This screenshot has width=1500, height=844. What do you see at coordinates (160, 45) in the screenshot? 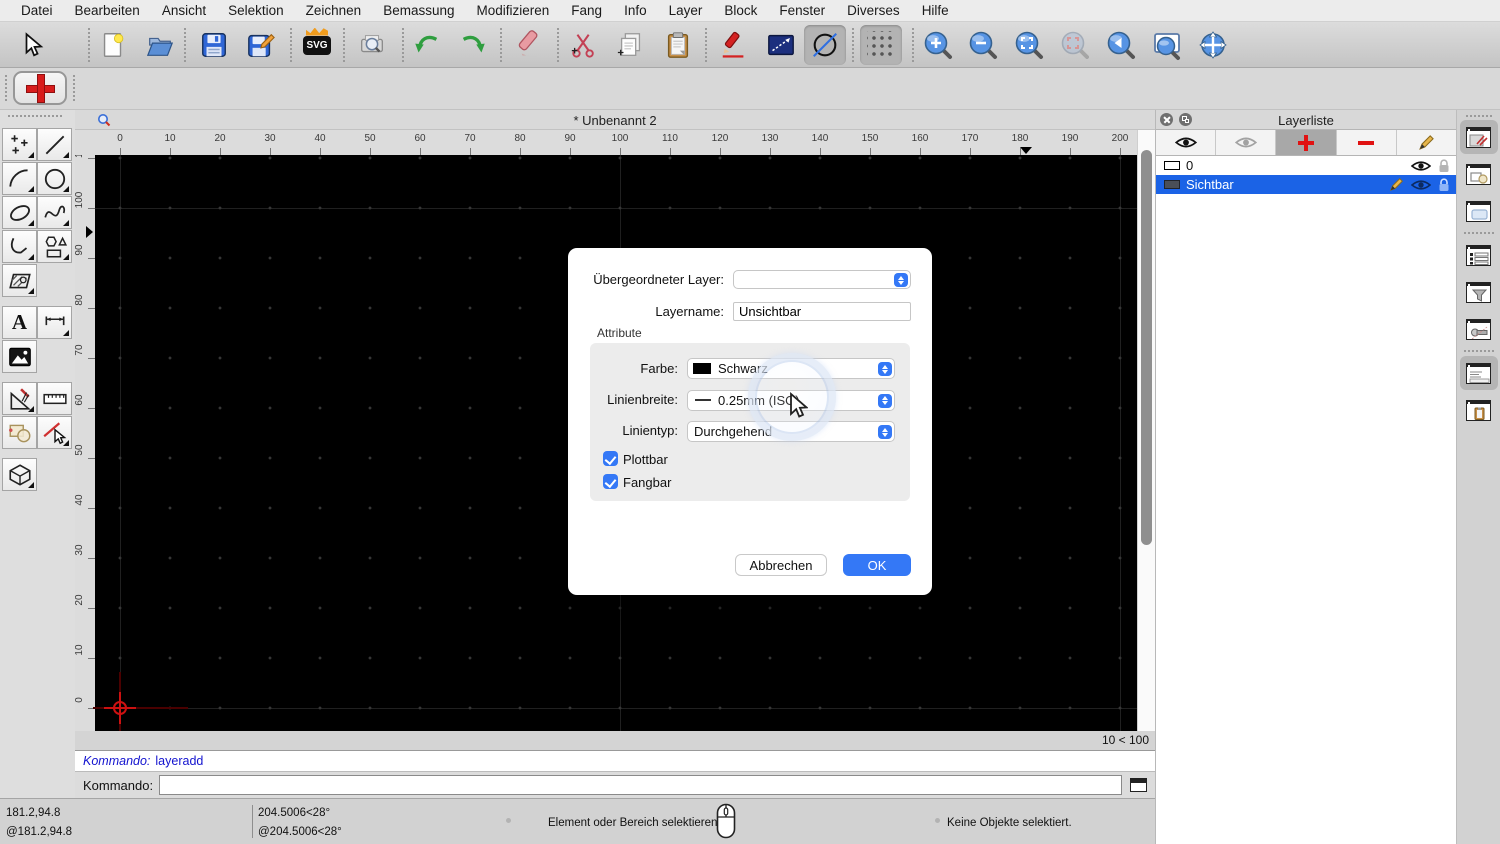
I see `open-file-button` at bounding box center [160, 45].